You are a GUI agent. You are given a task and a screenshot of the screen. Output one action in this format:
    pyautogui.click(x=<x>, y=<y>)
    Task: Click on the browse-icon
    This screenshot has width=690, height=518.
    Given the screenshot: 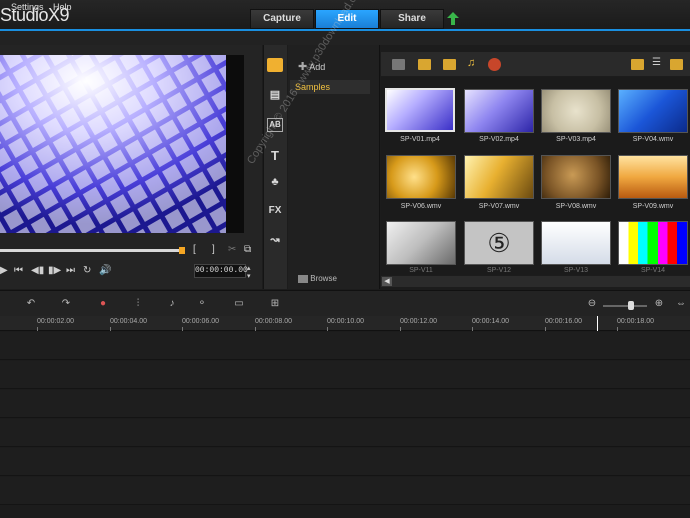 What is the action you would take?
    pyautogui.click(x=303, y=278)
    